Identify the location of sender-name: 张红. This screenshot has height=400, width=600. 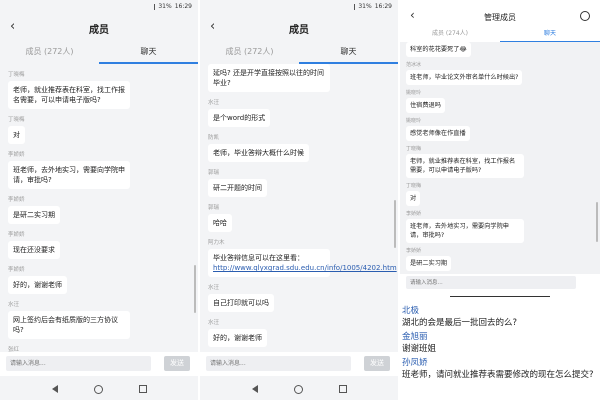
(14, 349).